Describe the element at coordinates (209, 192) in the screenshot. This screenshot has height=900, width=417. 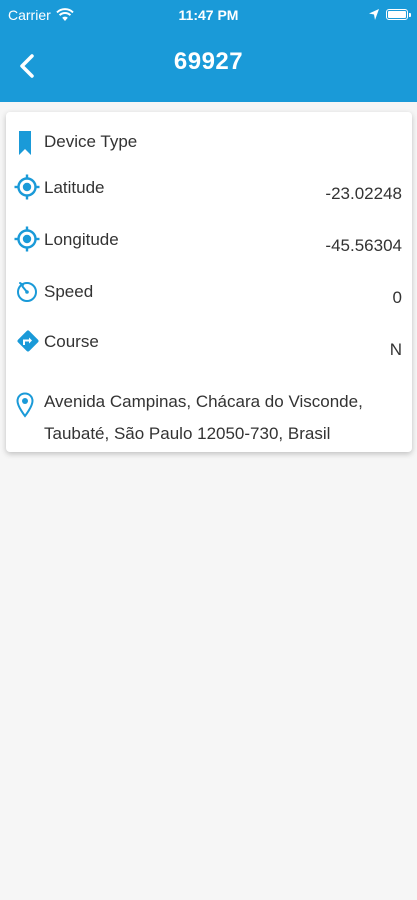
I see `latitude-row: Latitude -23.02248` at that location.